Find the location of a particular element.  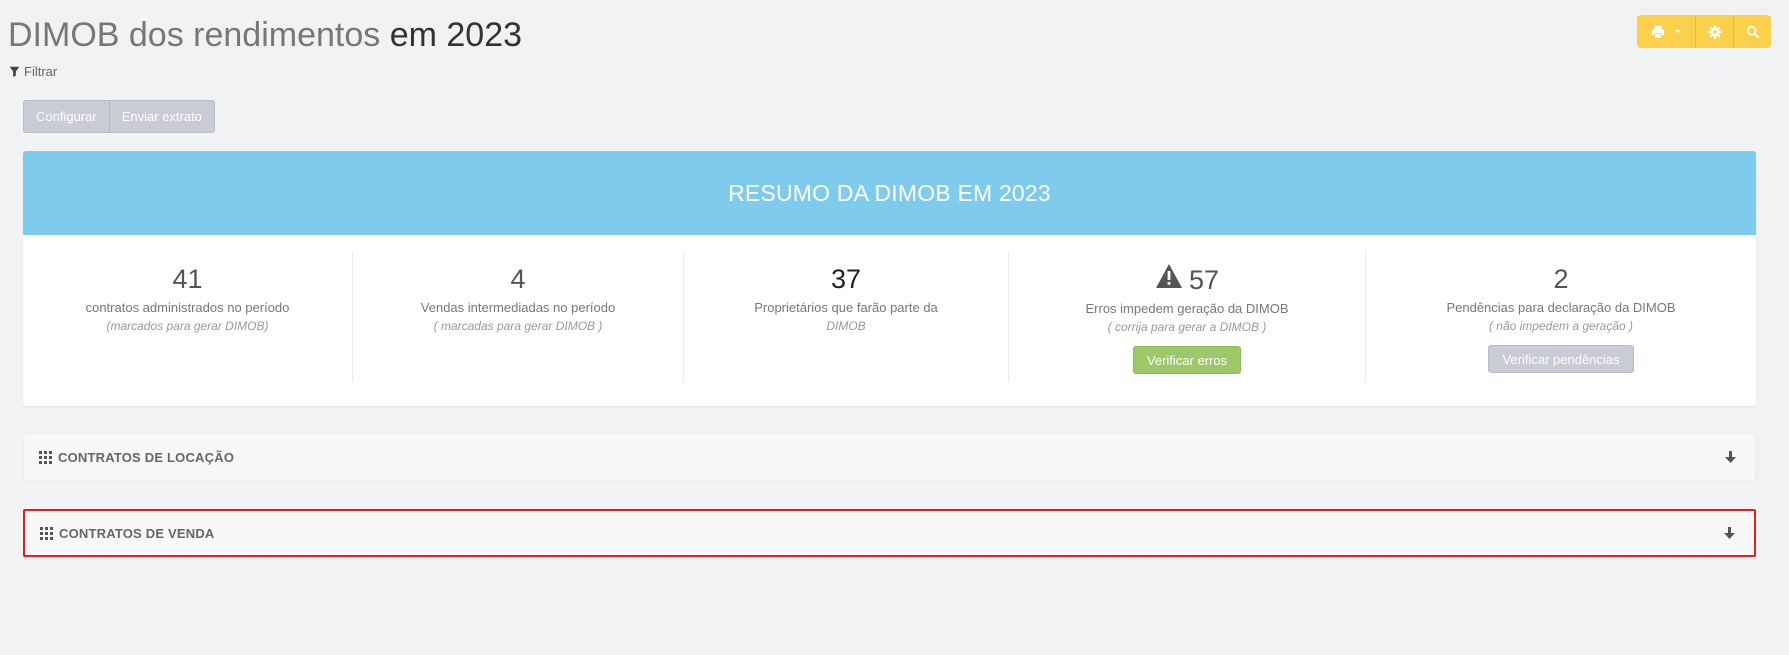

stat-sub: ( marcadas para gerar DIMOB ) is located at coordinates (518, 326).